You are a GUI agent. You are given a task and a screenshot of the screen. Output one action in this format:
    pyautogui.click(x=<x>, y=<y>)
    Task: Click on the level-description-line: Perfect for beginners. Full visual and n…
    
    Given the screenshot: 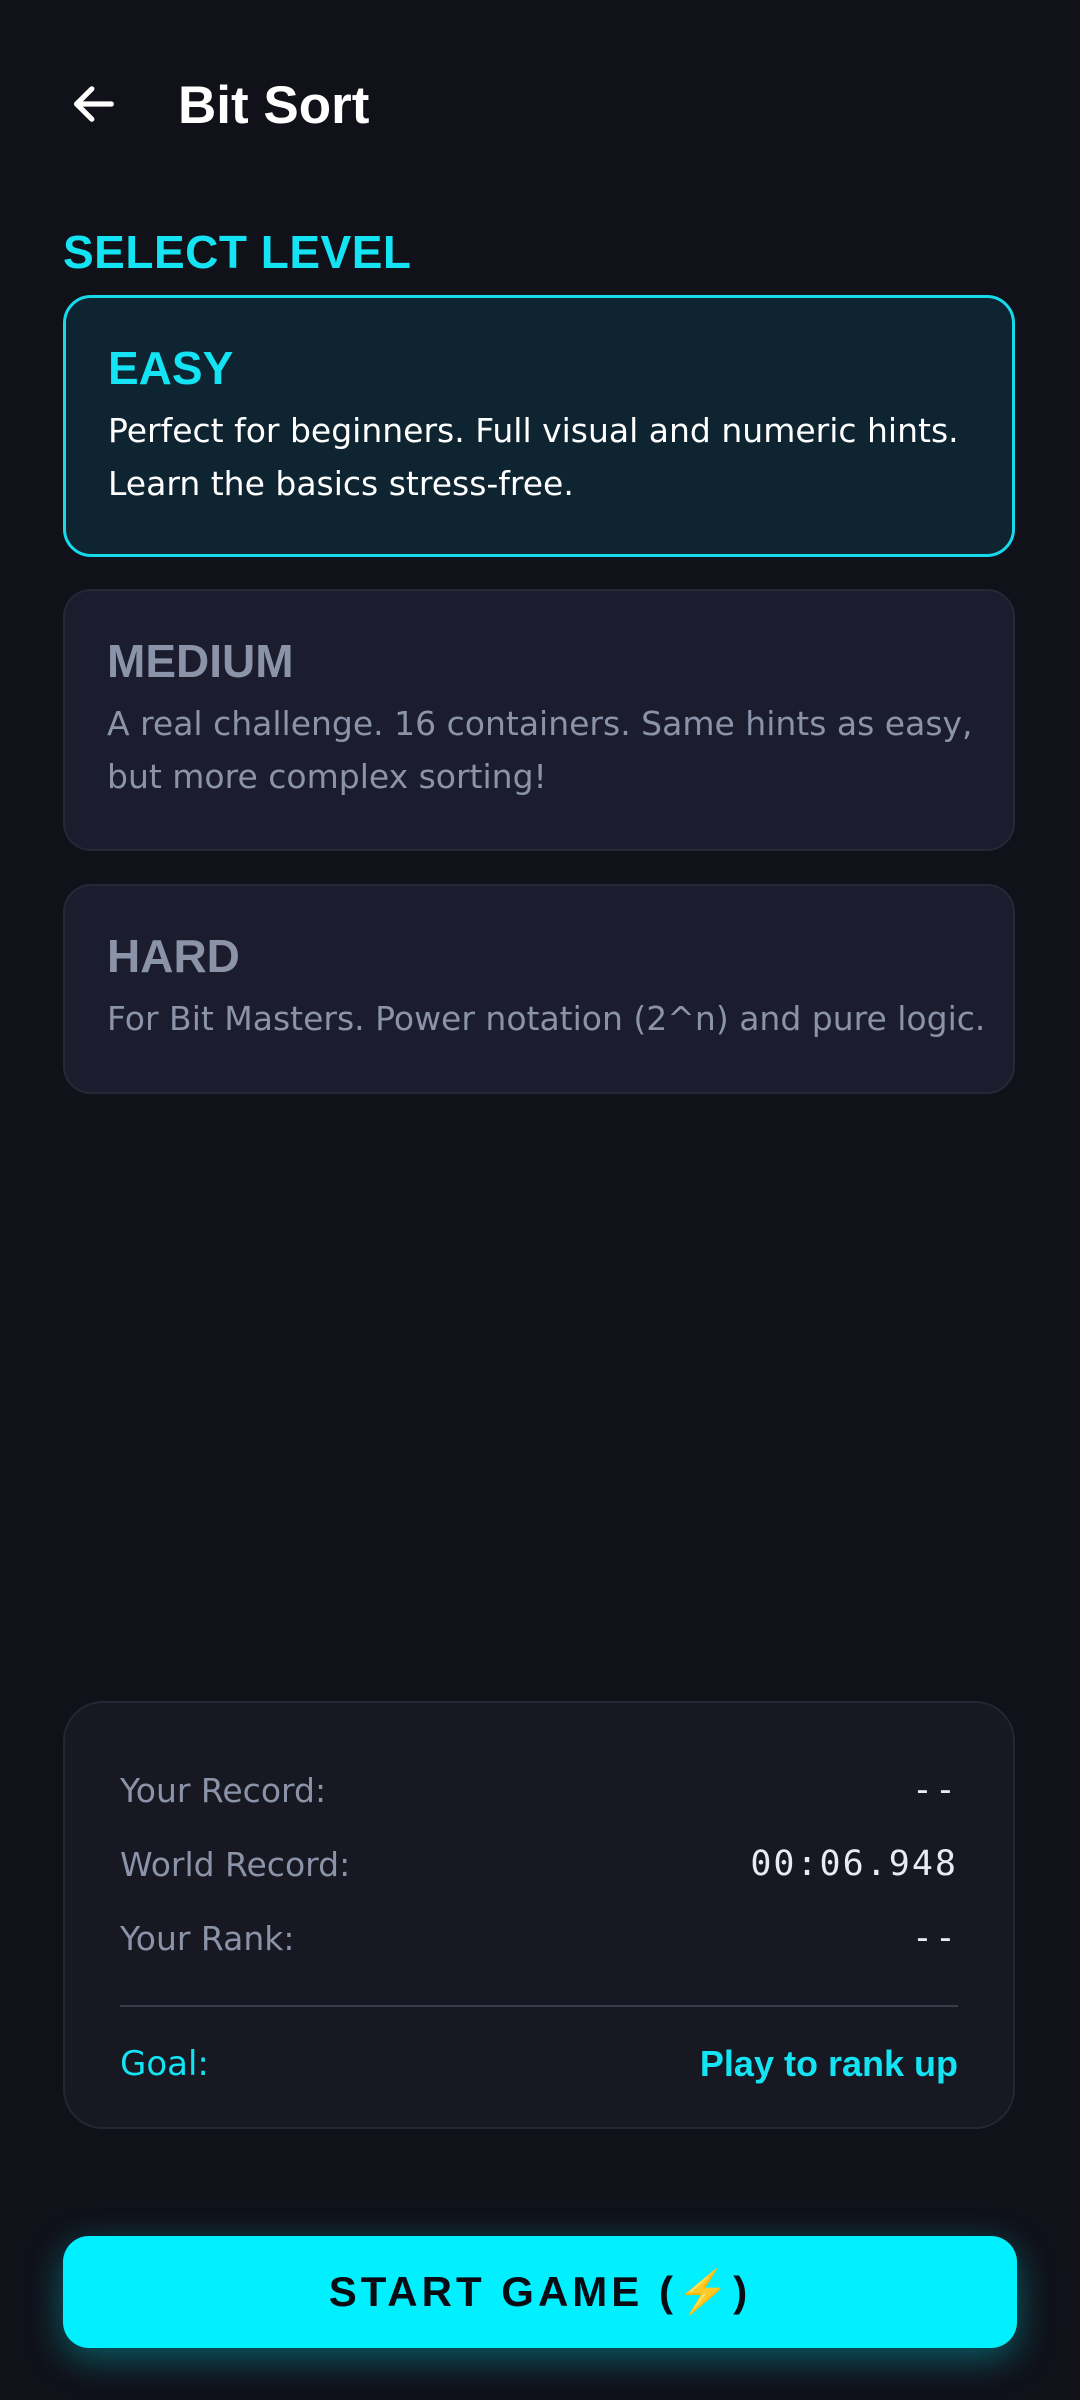 What is the action you would take?
    pyautogui.click(x=533, y=430)
    